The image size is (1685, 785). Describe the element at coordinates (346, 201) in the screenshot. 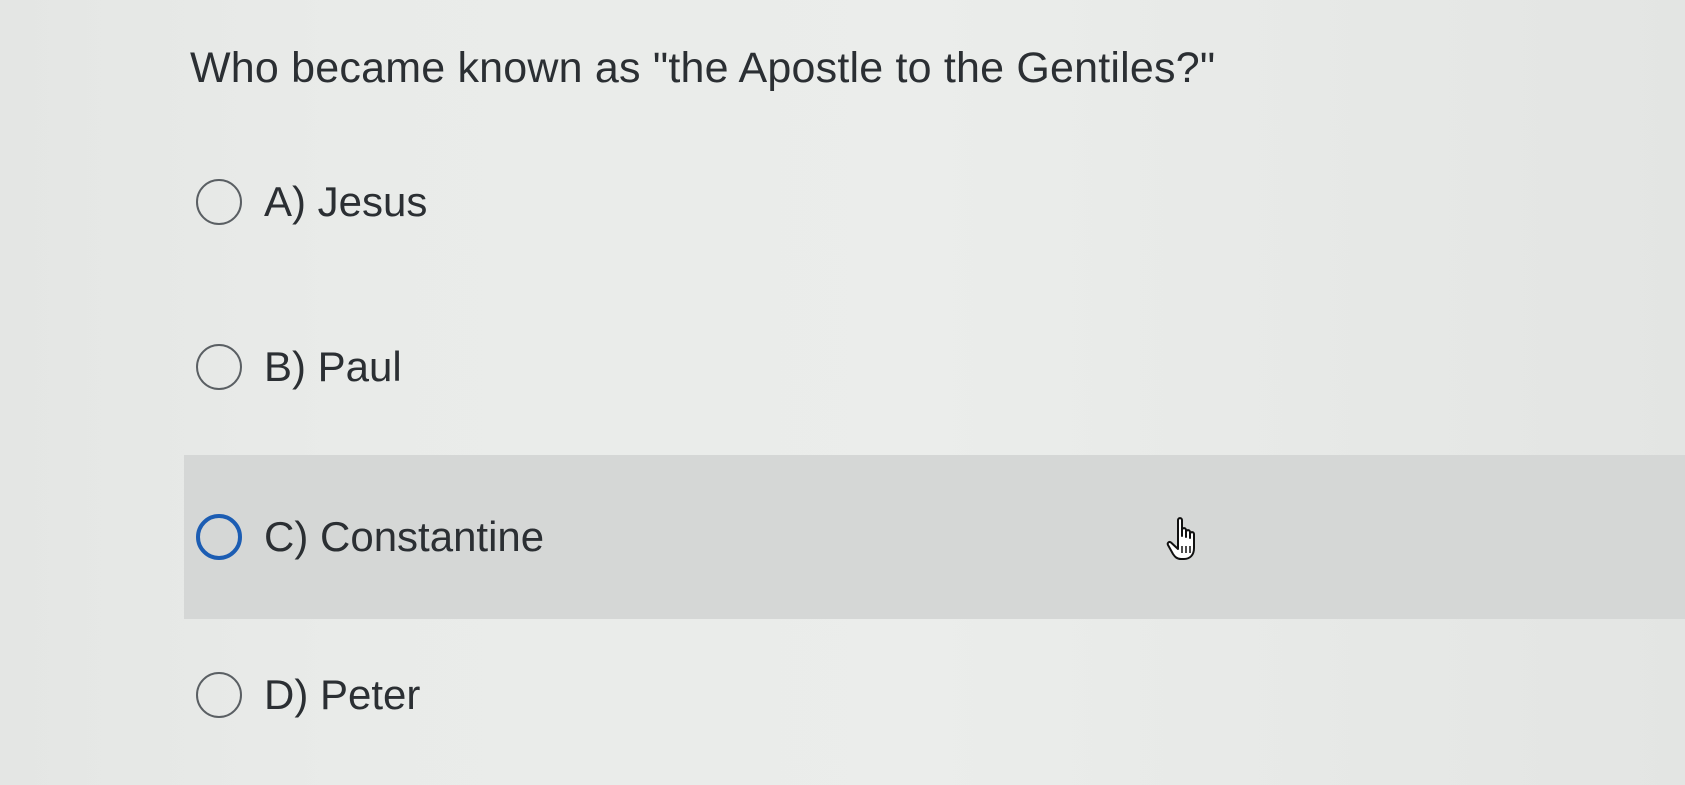

I see `option-a-label: A) Jesus` at that location.